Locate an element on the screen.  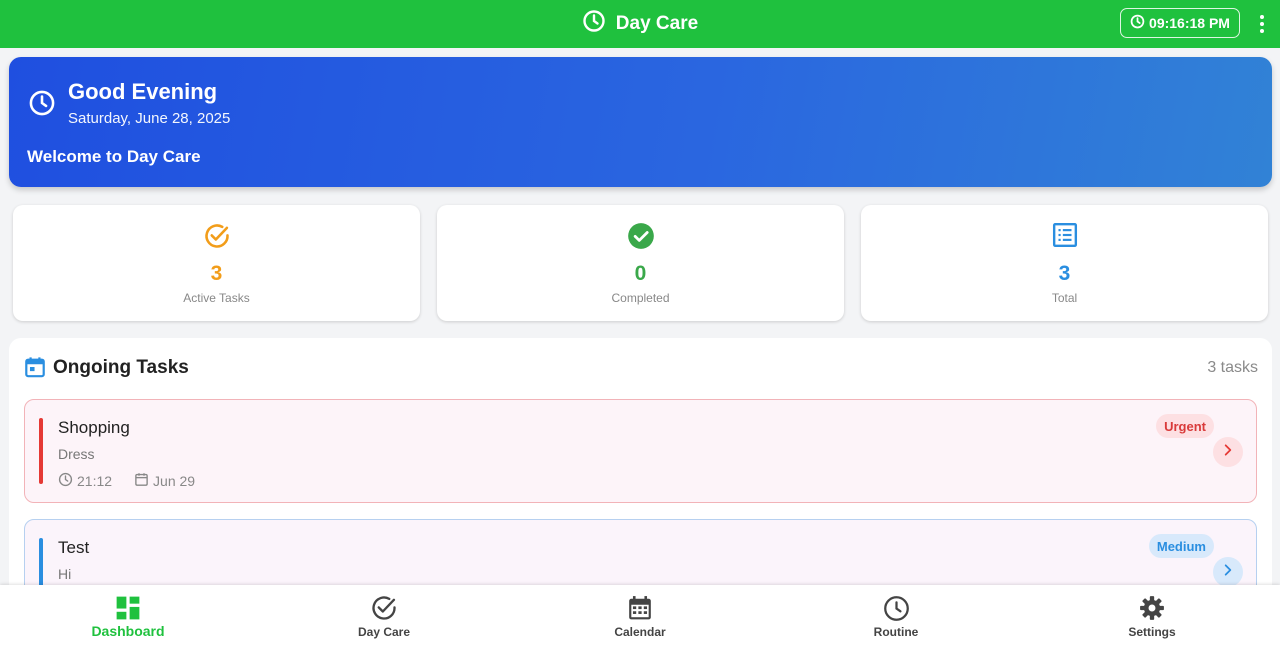
stat-card-completed: 0 Completed is located at coordinates (640, 263).